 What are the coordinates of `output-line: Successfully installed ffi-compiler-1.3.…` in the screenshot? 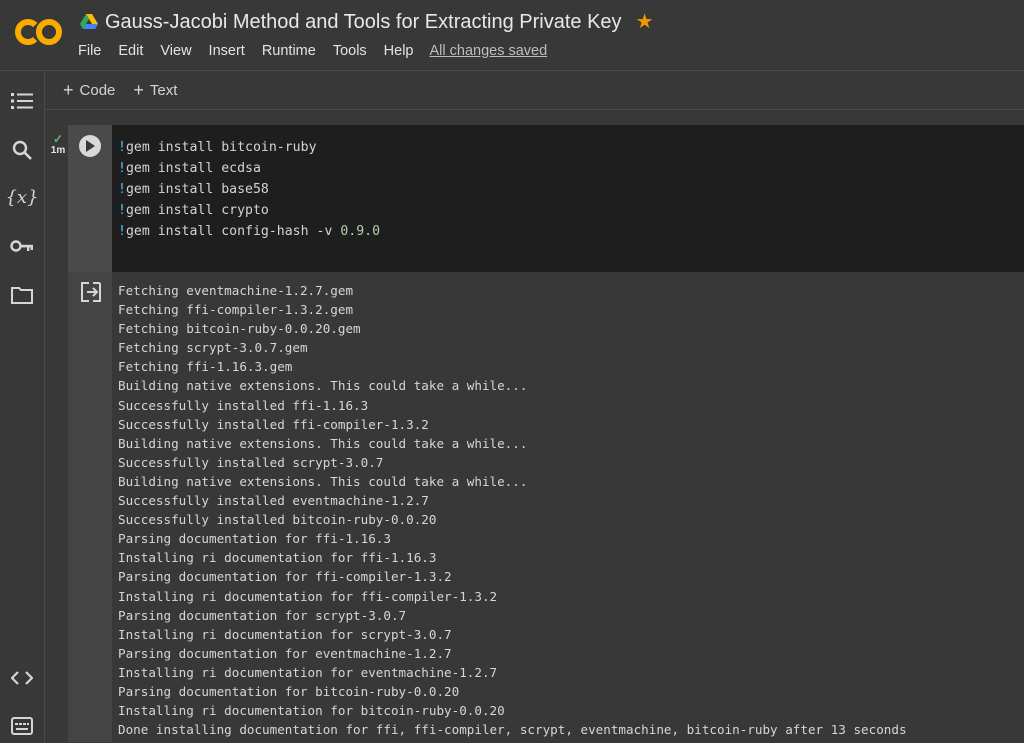 It's located at (273, 424).